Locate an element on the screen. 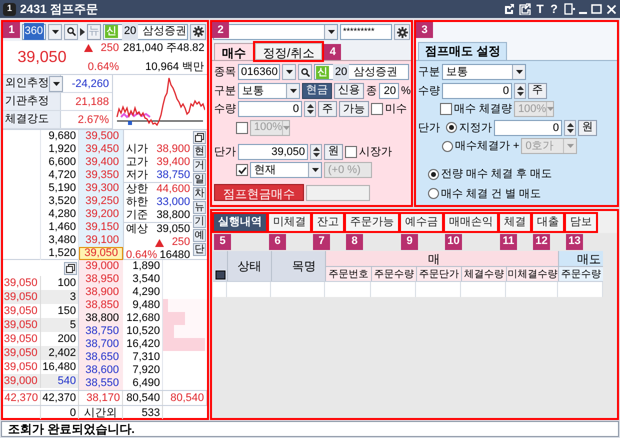  total-value: 80,540 is located at coordinates (143, 398).